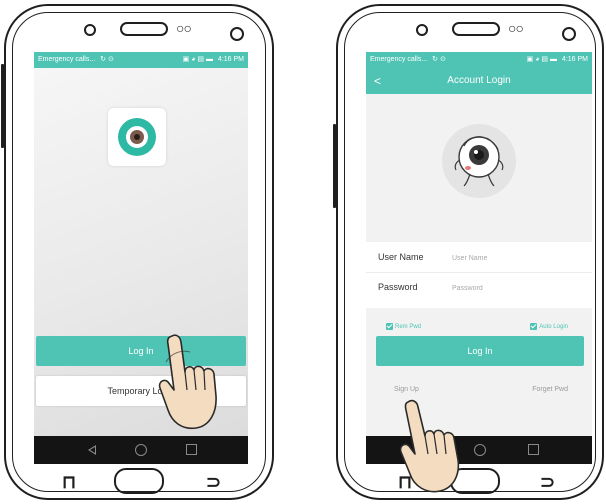 This screenshot has height=504, width=606. I want to click on left-hw-key-right: ⊃, so click(213, 482).